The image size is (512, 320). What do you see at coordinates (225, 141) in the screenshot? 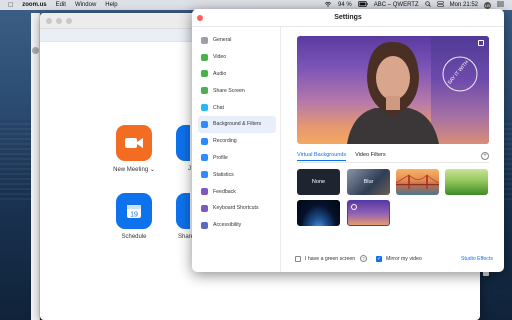
I see `sidebar-item-label: Recording` at bounding box center [225, 141].